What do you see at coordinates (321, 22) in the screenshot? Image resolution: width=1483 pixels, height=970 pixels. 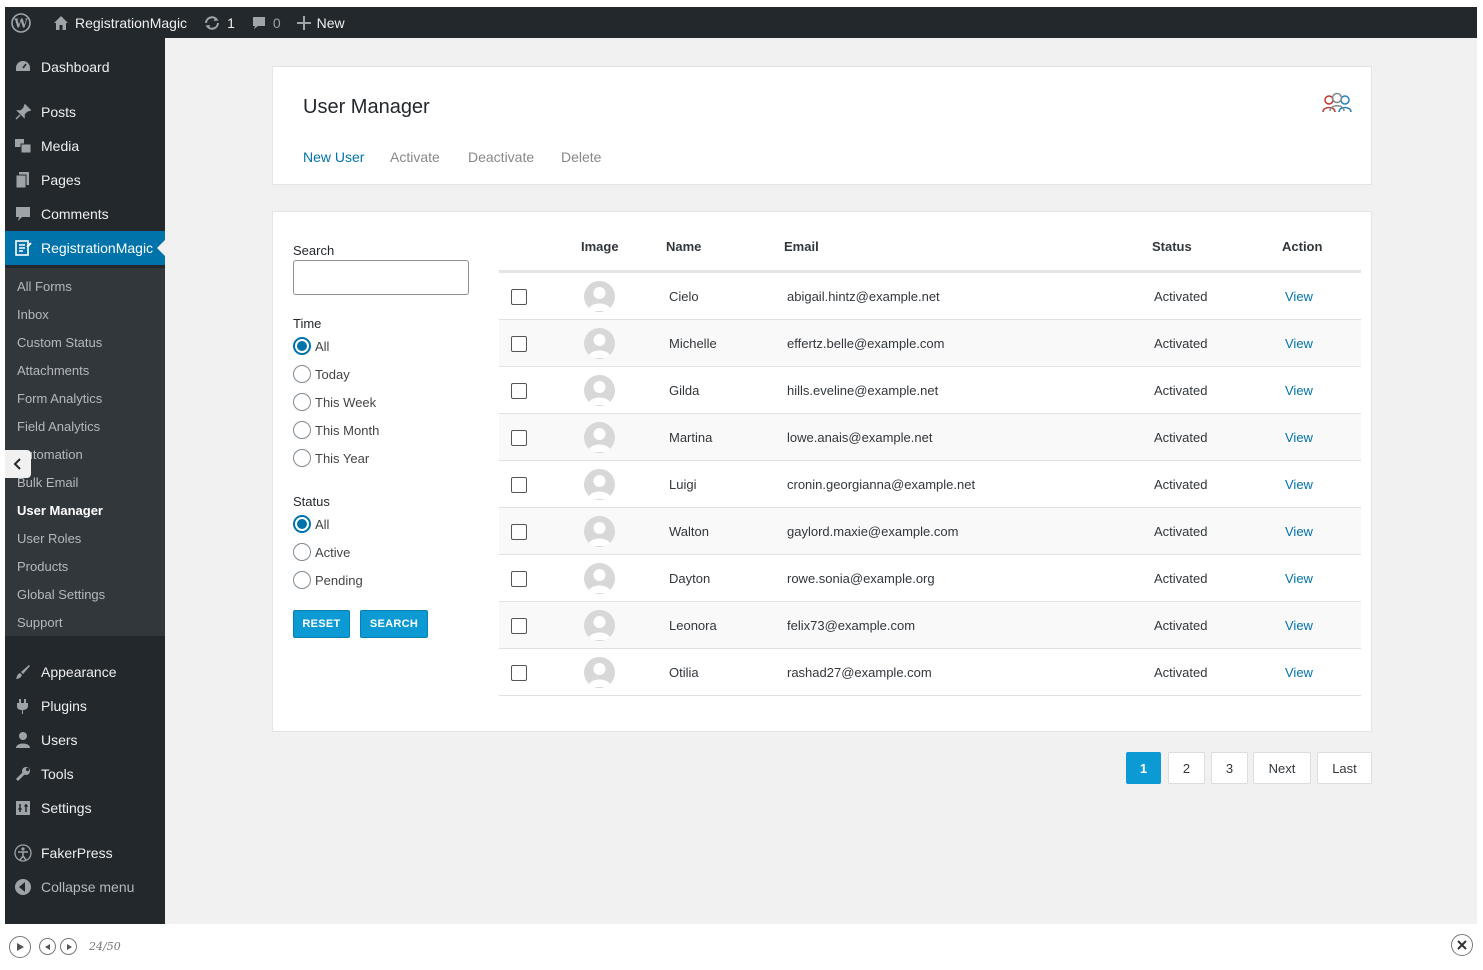 I see `new-content-link: New` at bounding box center [321, 22].